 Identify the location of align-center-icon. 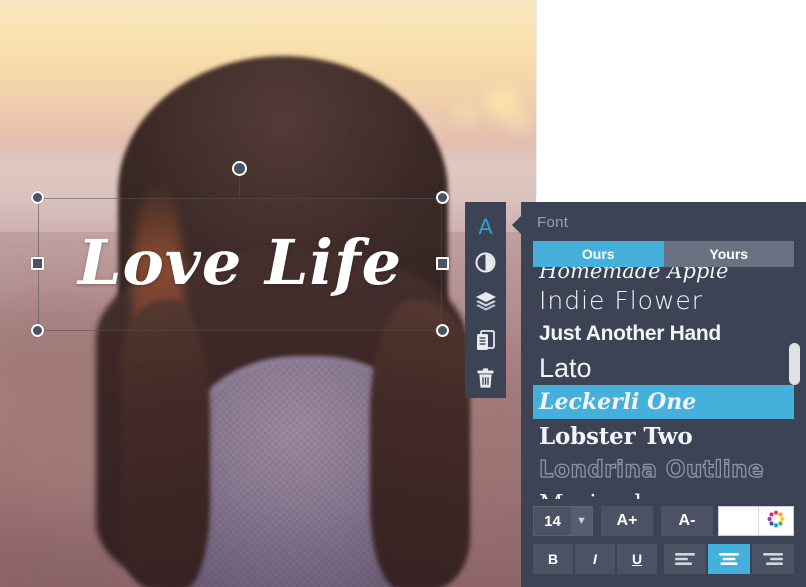
(729, 559).